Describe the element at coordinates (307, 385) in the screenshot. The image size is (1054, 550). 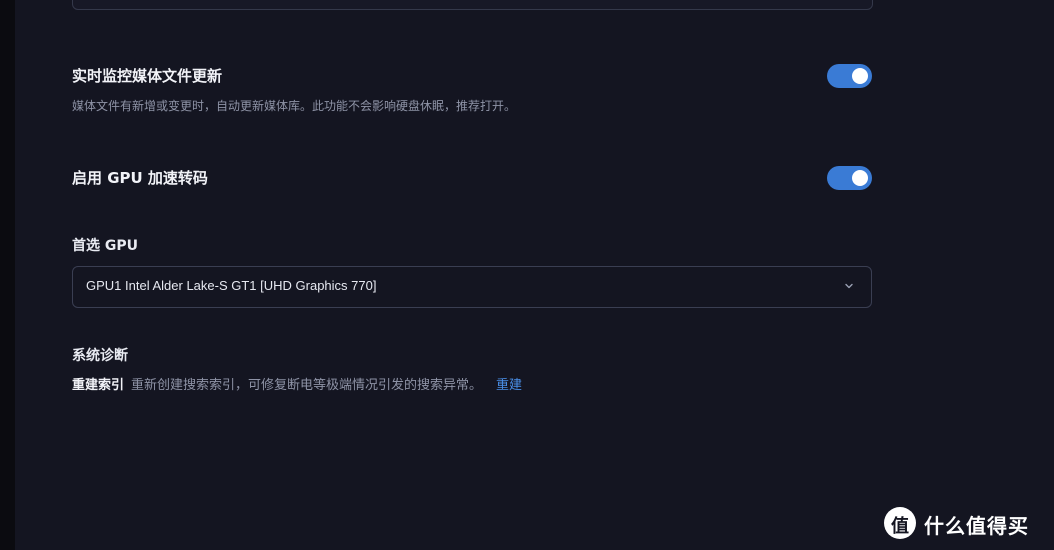
I see `rebuild-index-description: 重新创建搜索索引，可修复断电等极端情况引发的搜索异常。` at that location.